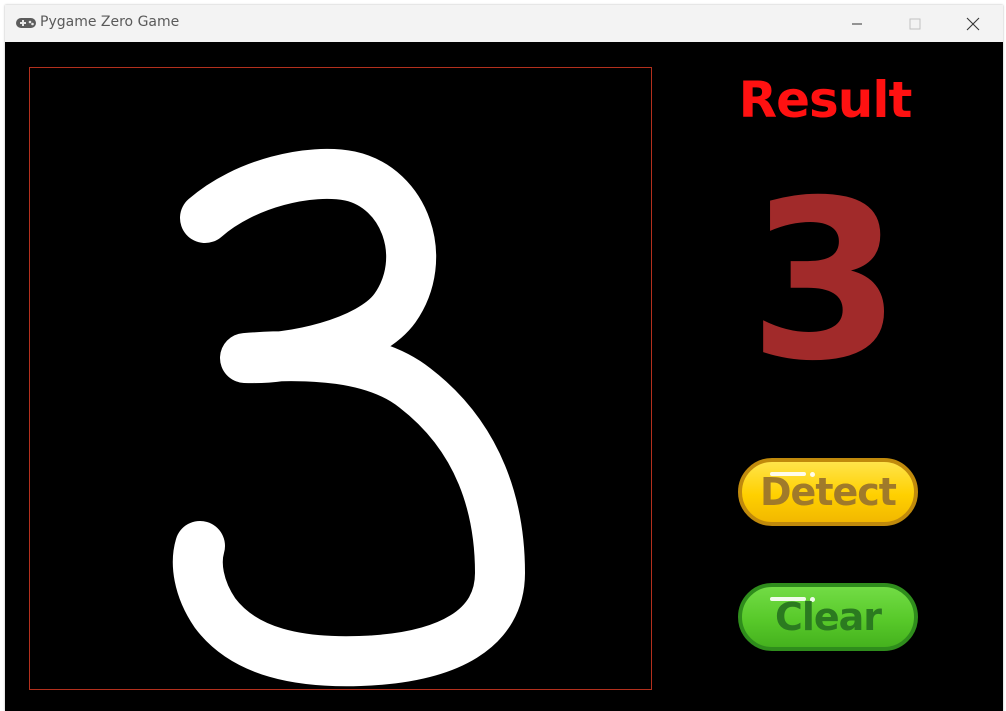 This screenshot has width=1006, height=711. I want to click on minimize-button, so click(857, 23).